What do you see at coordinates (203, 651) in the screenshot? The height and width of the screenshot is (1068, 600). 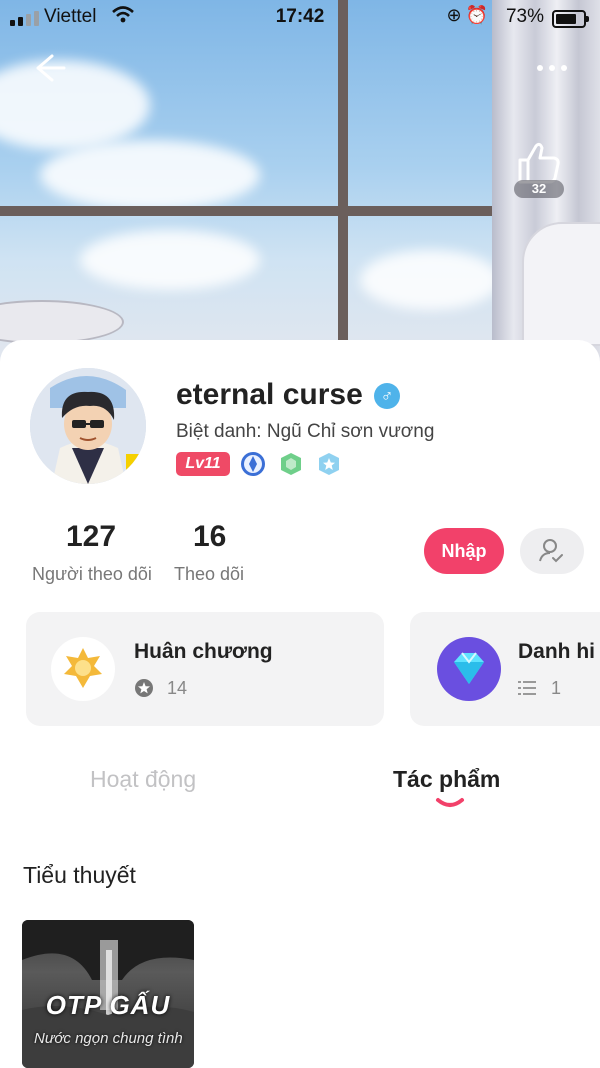 I see `medals-title: Huân chương` at bounding box center [203, 651].